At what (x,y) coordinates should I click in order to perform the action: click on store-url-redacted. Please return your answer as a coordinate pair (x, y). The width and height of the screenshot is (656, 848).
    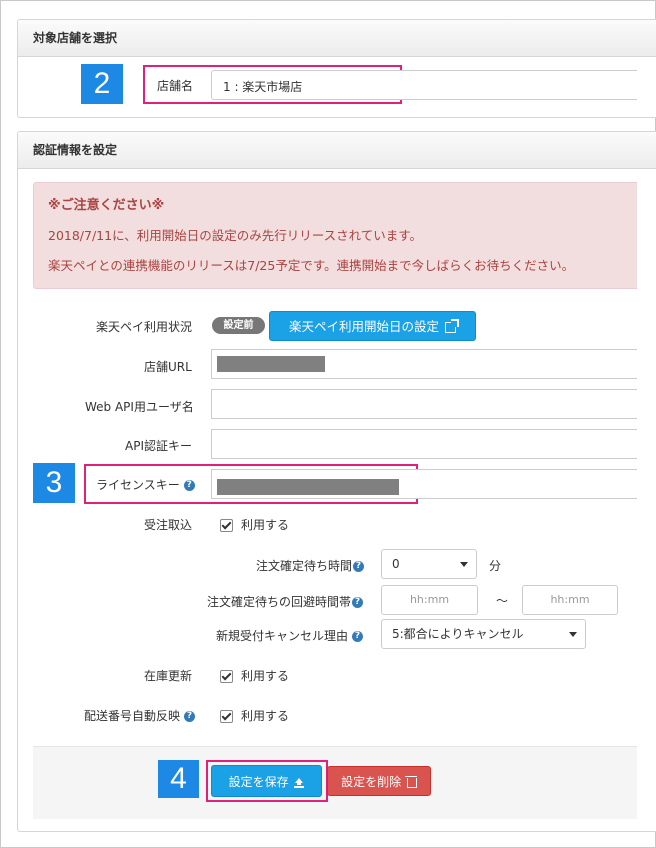
    Looking at the image, I should click on (271, 364).